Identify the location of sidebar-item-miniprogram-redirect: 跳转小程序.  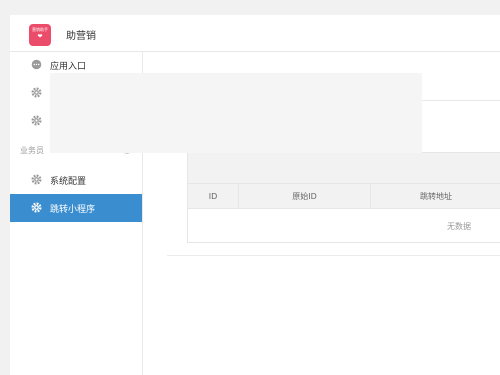
(76, 208).